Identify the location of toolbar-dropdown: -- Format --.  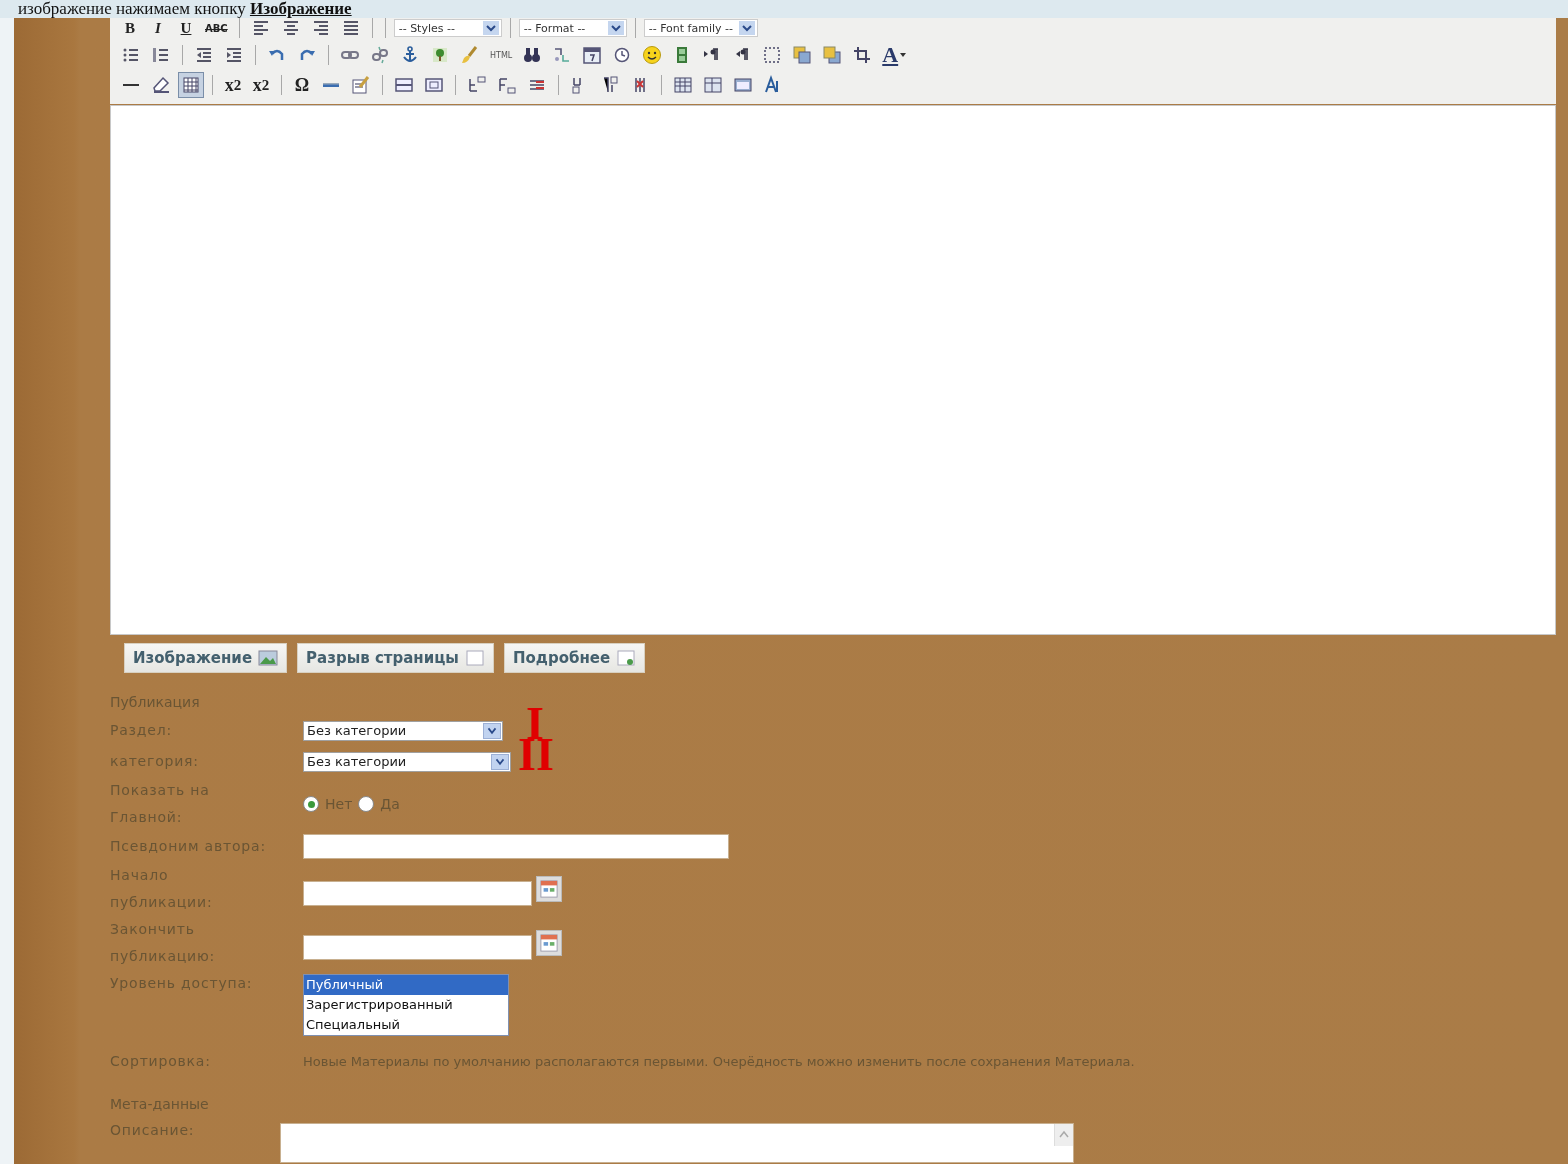
(572, 28).